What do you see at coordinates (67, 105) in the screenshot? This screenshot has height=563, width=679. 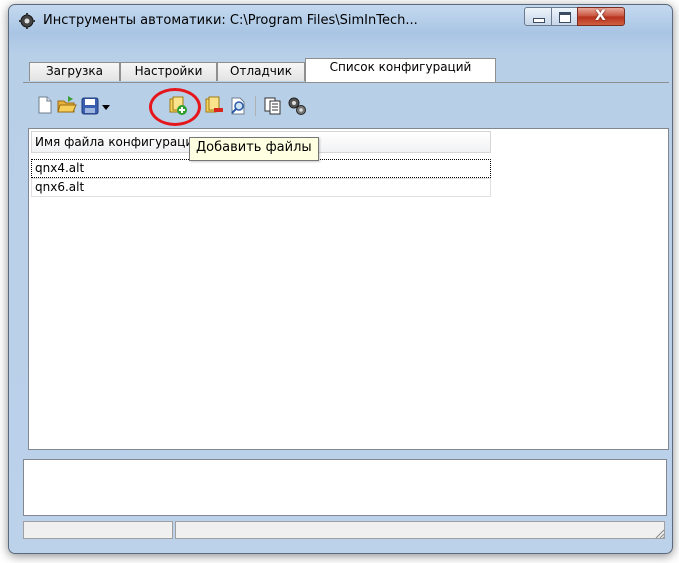 I see `open-folder-icon` at bounding box center [67, 105].